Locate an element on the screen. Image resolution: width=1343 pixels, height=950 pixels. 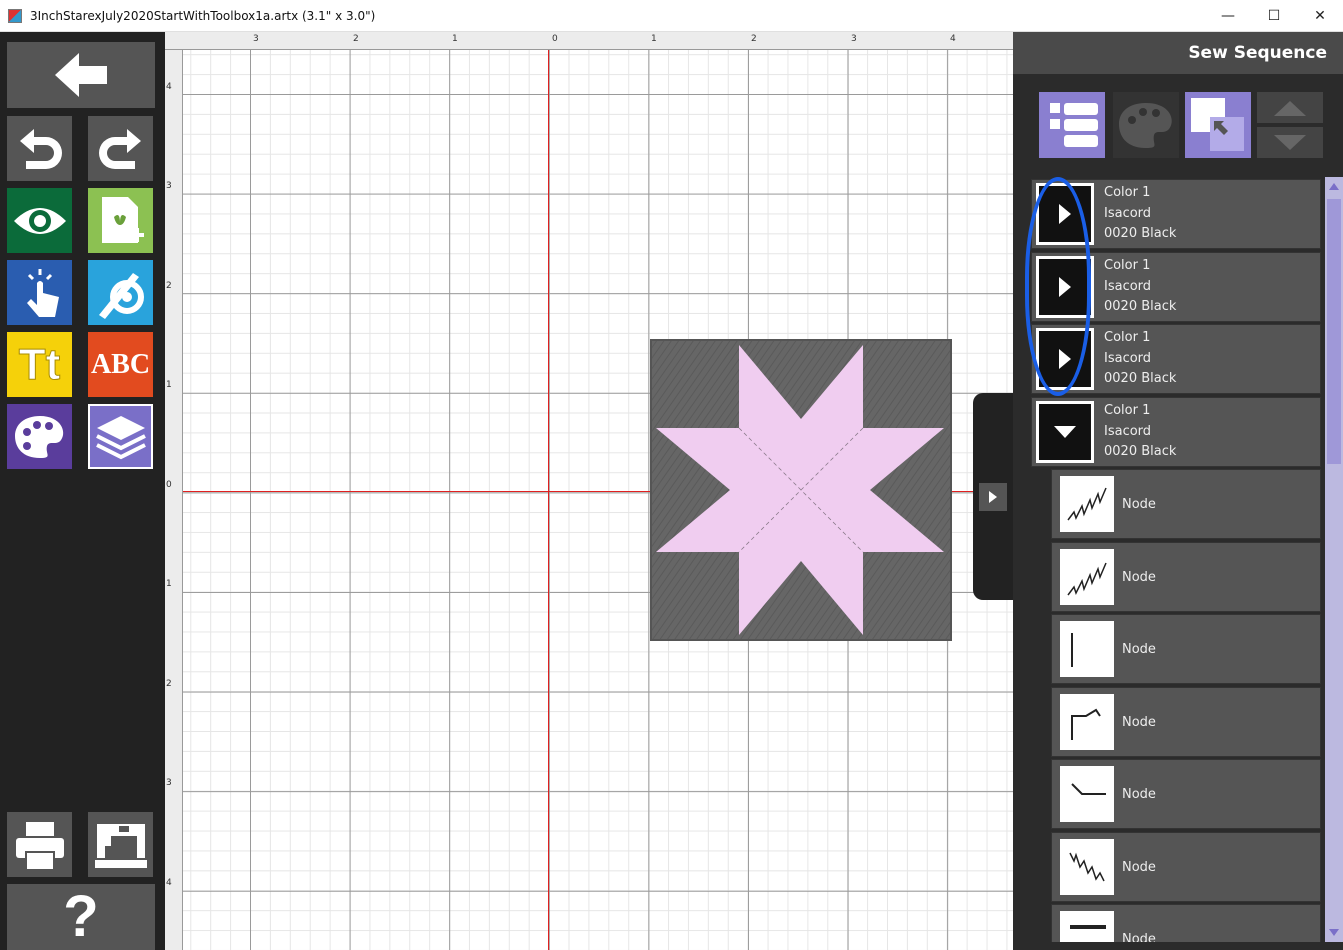
straight-stitch-icon is located at coordinates (1072, 650).